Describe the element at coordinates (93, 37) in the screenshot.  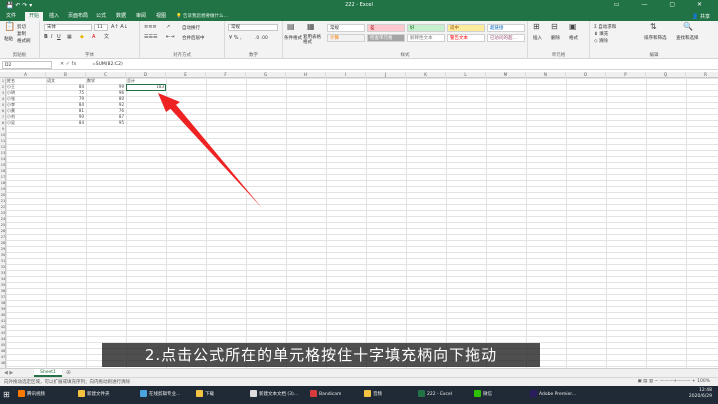
I see `font-color-icon: A` at that location.